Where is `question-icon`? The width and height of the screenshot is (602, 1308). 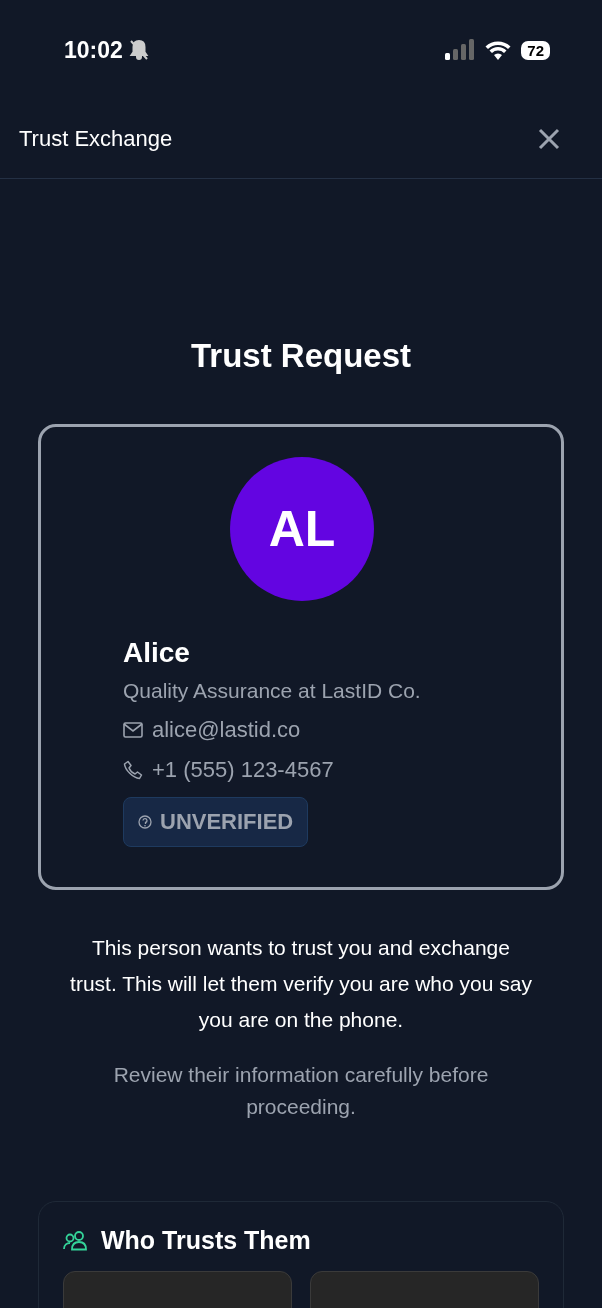 question-icon is located at coordinates (145, 822).